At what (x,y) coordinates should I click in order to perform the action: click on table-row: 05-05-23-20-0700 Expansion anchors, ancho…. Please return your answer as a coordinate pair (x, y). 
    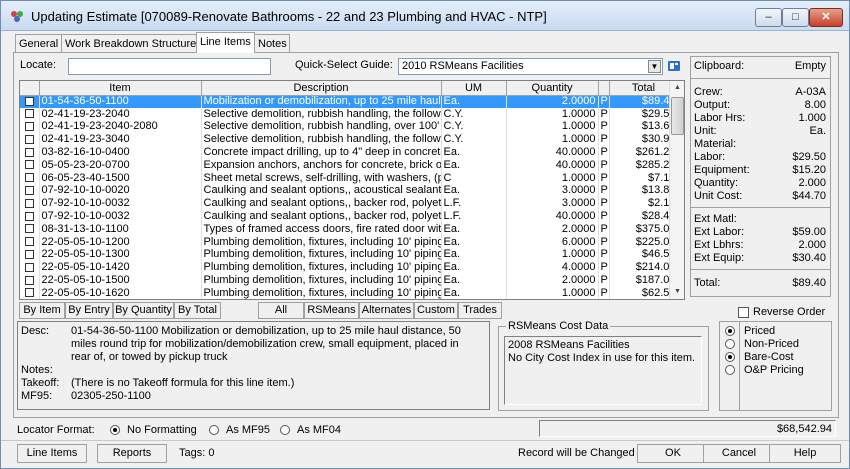
    Looking at the image, I should click on (349, 165).